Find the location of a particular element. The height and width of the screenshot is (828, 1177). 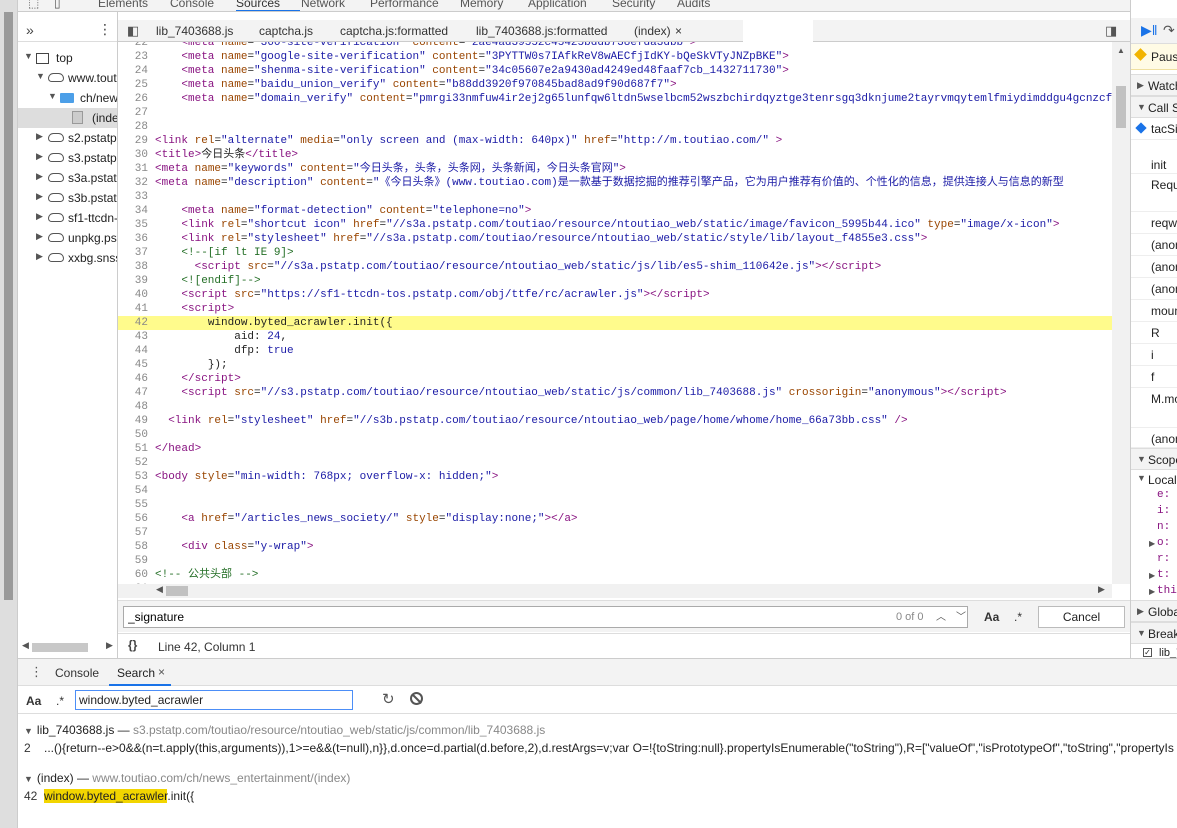

toggle-navigator-icon: ◧ is located at coordinates (133, 31).